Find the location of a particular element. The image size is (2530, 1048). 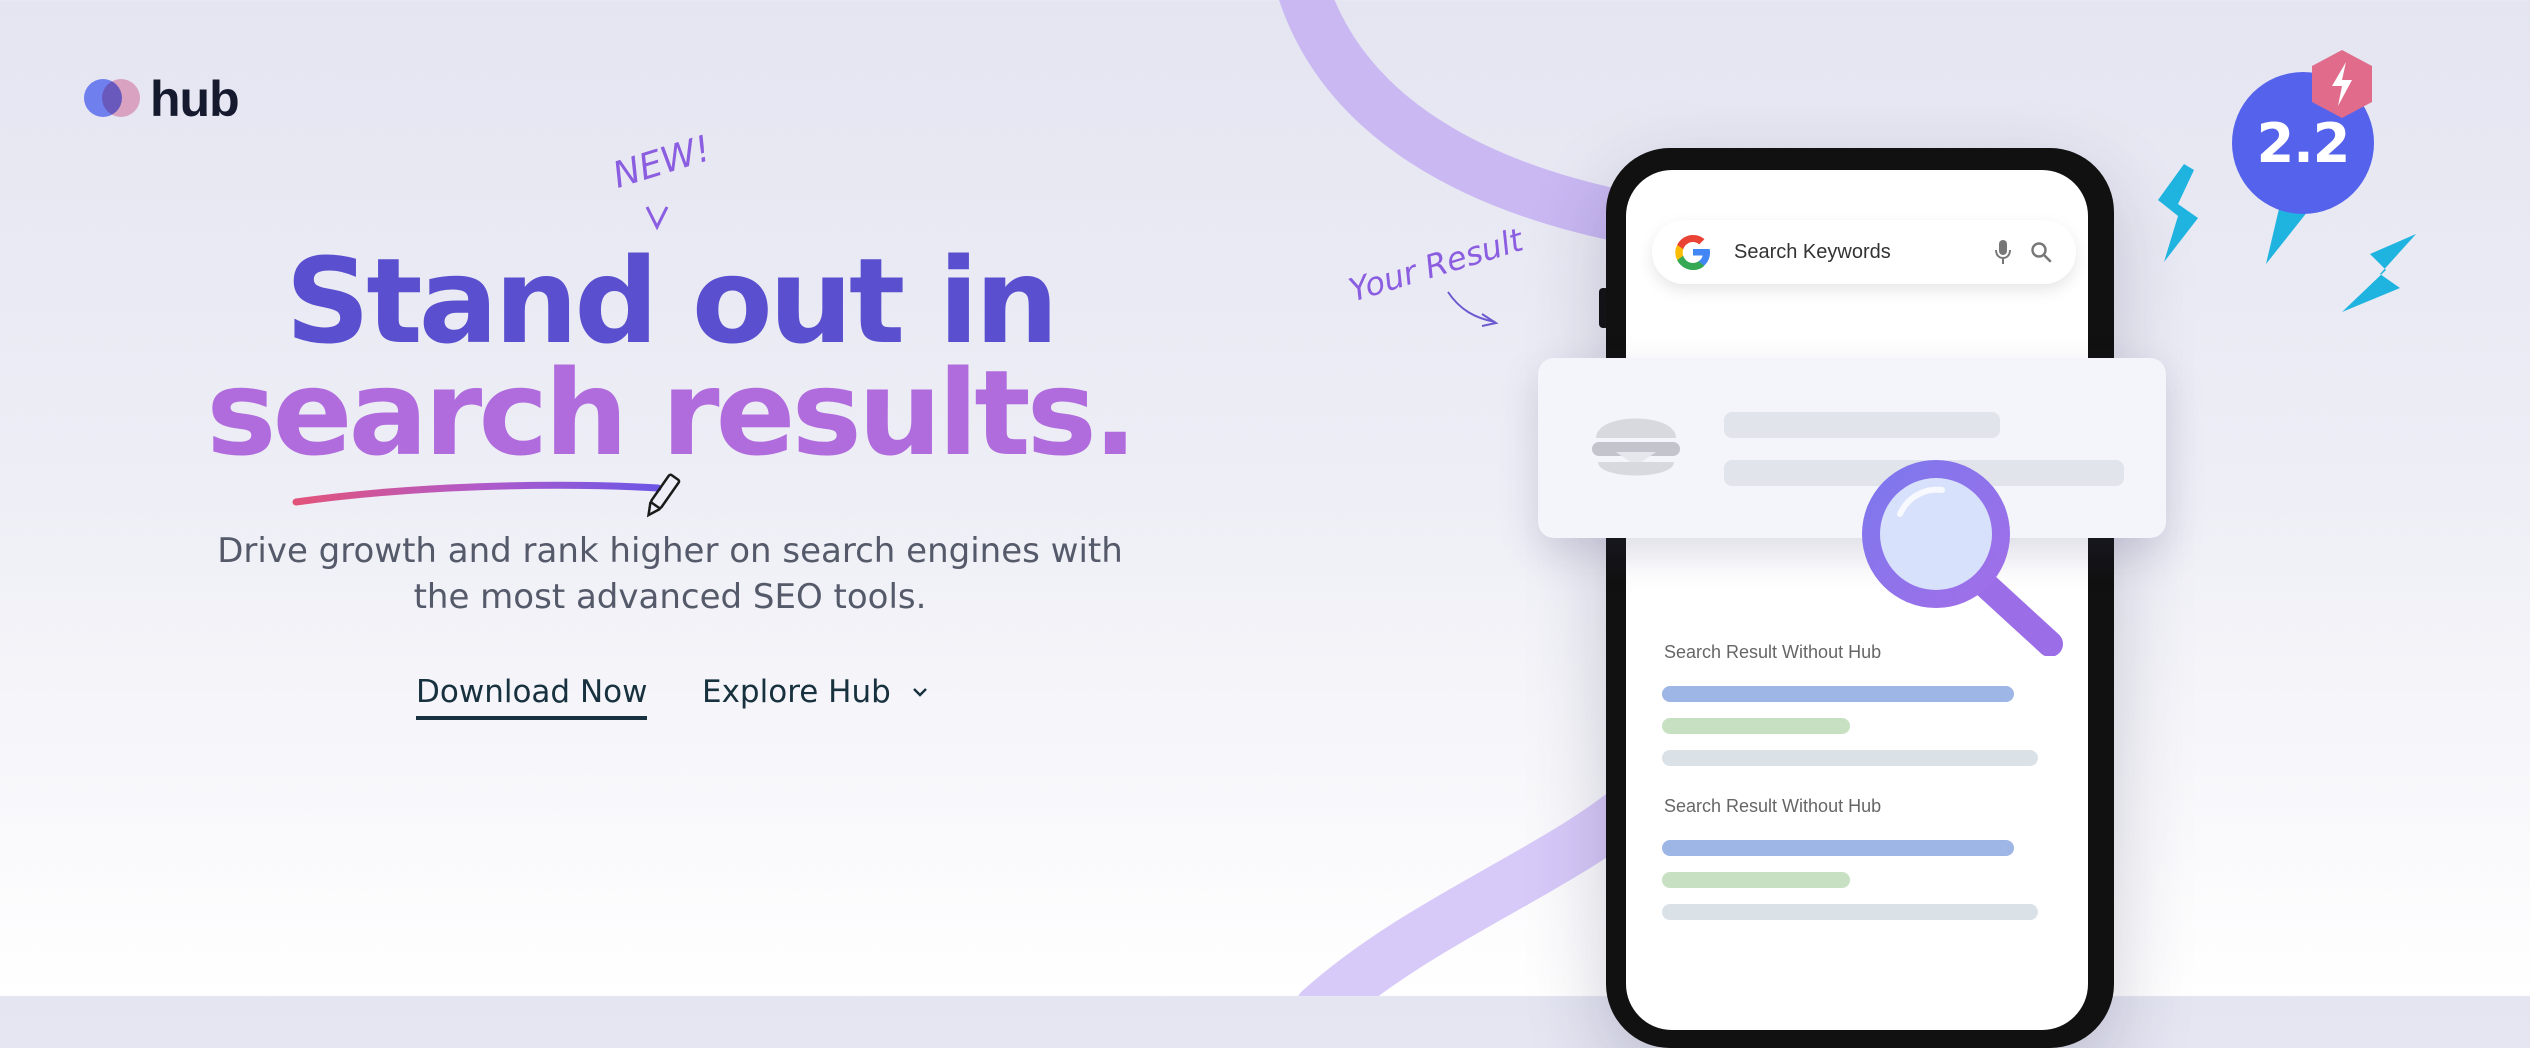

logo-dots-icon is located at coordinates (112, 99).